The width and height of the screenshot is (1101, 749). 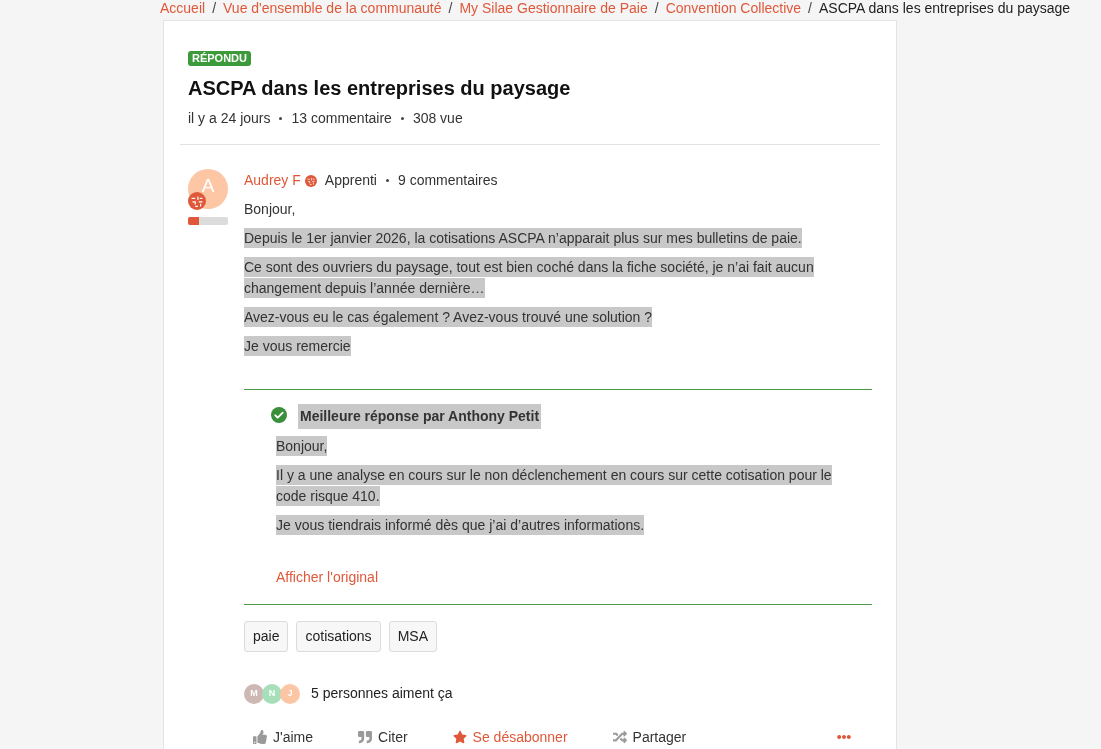 What do you see at coordinates (302, 446) in the screenshot?
I see `answer-paragraph: Bonjour,` at bounding box center [302, 446].